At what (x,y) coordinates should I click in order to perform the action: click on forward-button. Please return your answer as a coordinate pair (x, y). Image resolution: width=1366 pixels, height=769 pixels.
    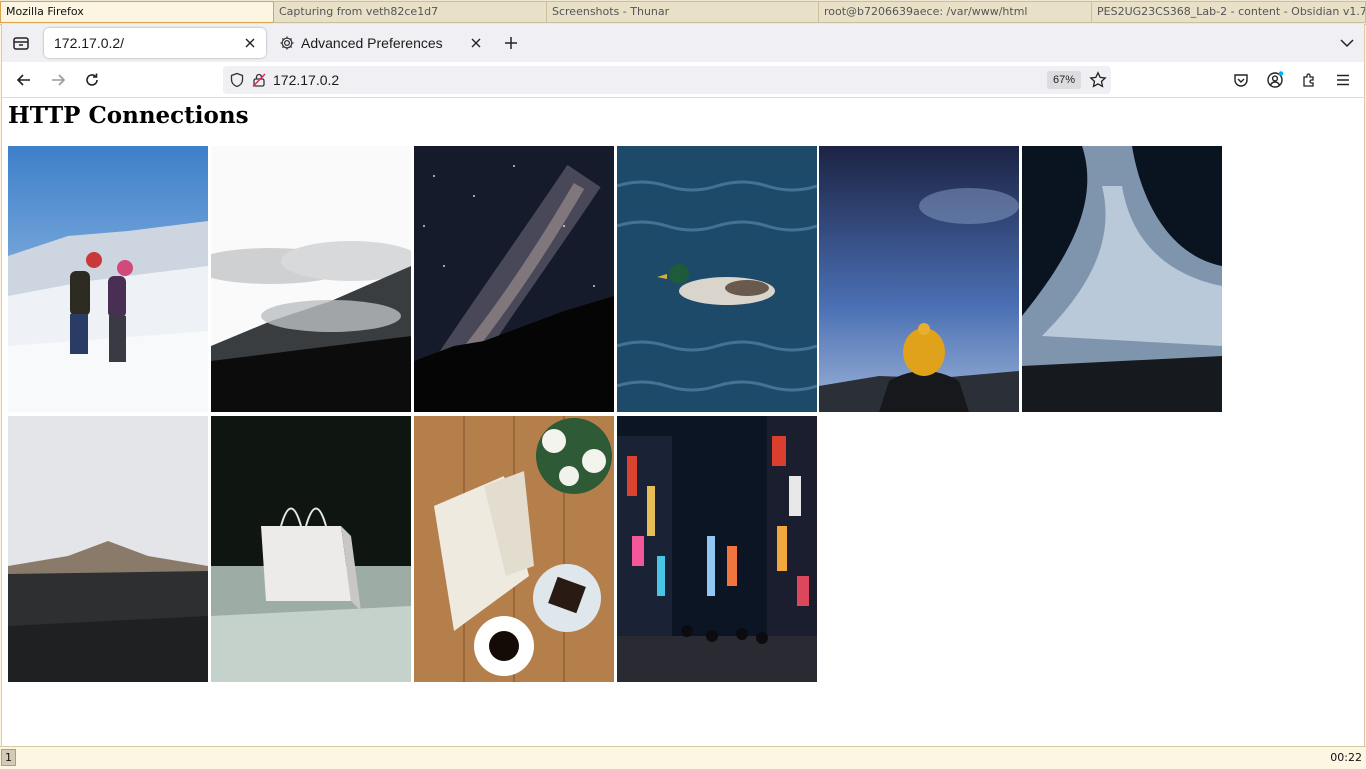
    Looking at the image, I should click on (58, 80).